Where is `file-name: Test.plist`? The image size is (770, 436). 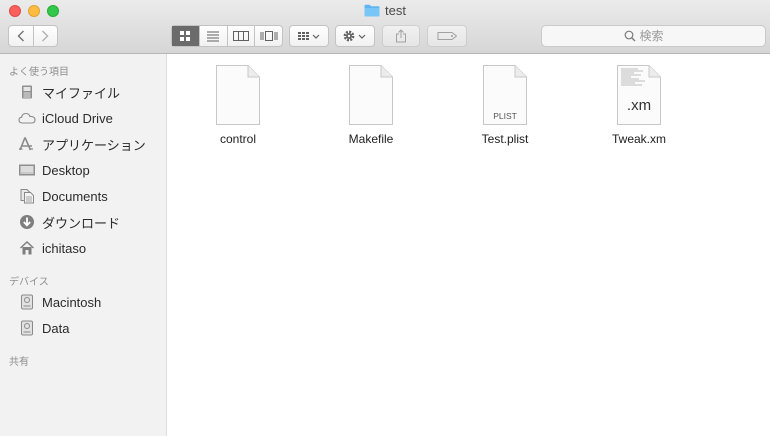
file-name: Test.plist is located at coordinates (505, 139).